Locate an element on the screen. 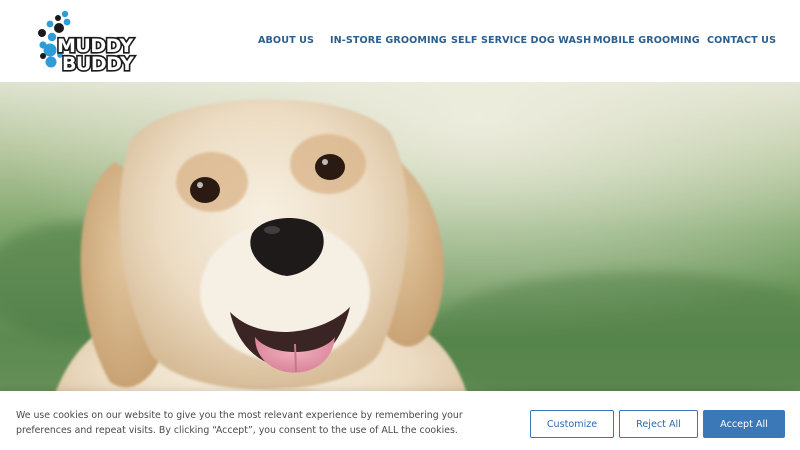 The image size is (800, 450). nav-mobile-grooming: MOBILE GROOMING is located at coordinates (646, 41).